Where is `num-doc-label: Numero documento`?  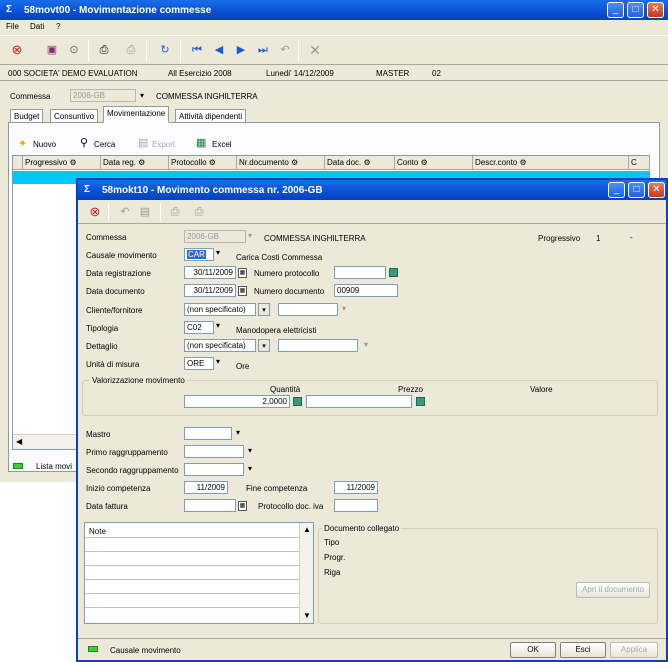
num-doc-label: Numero documento is located at coordinates (289, 291).